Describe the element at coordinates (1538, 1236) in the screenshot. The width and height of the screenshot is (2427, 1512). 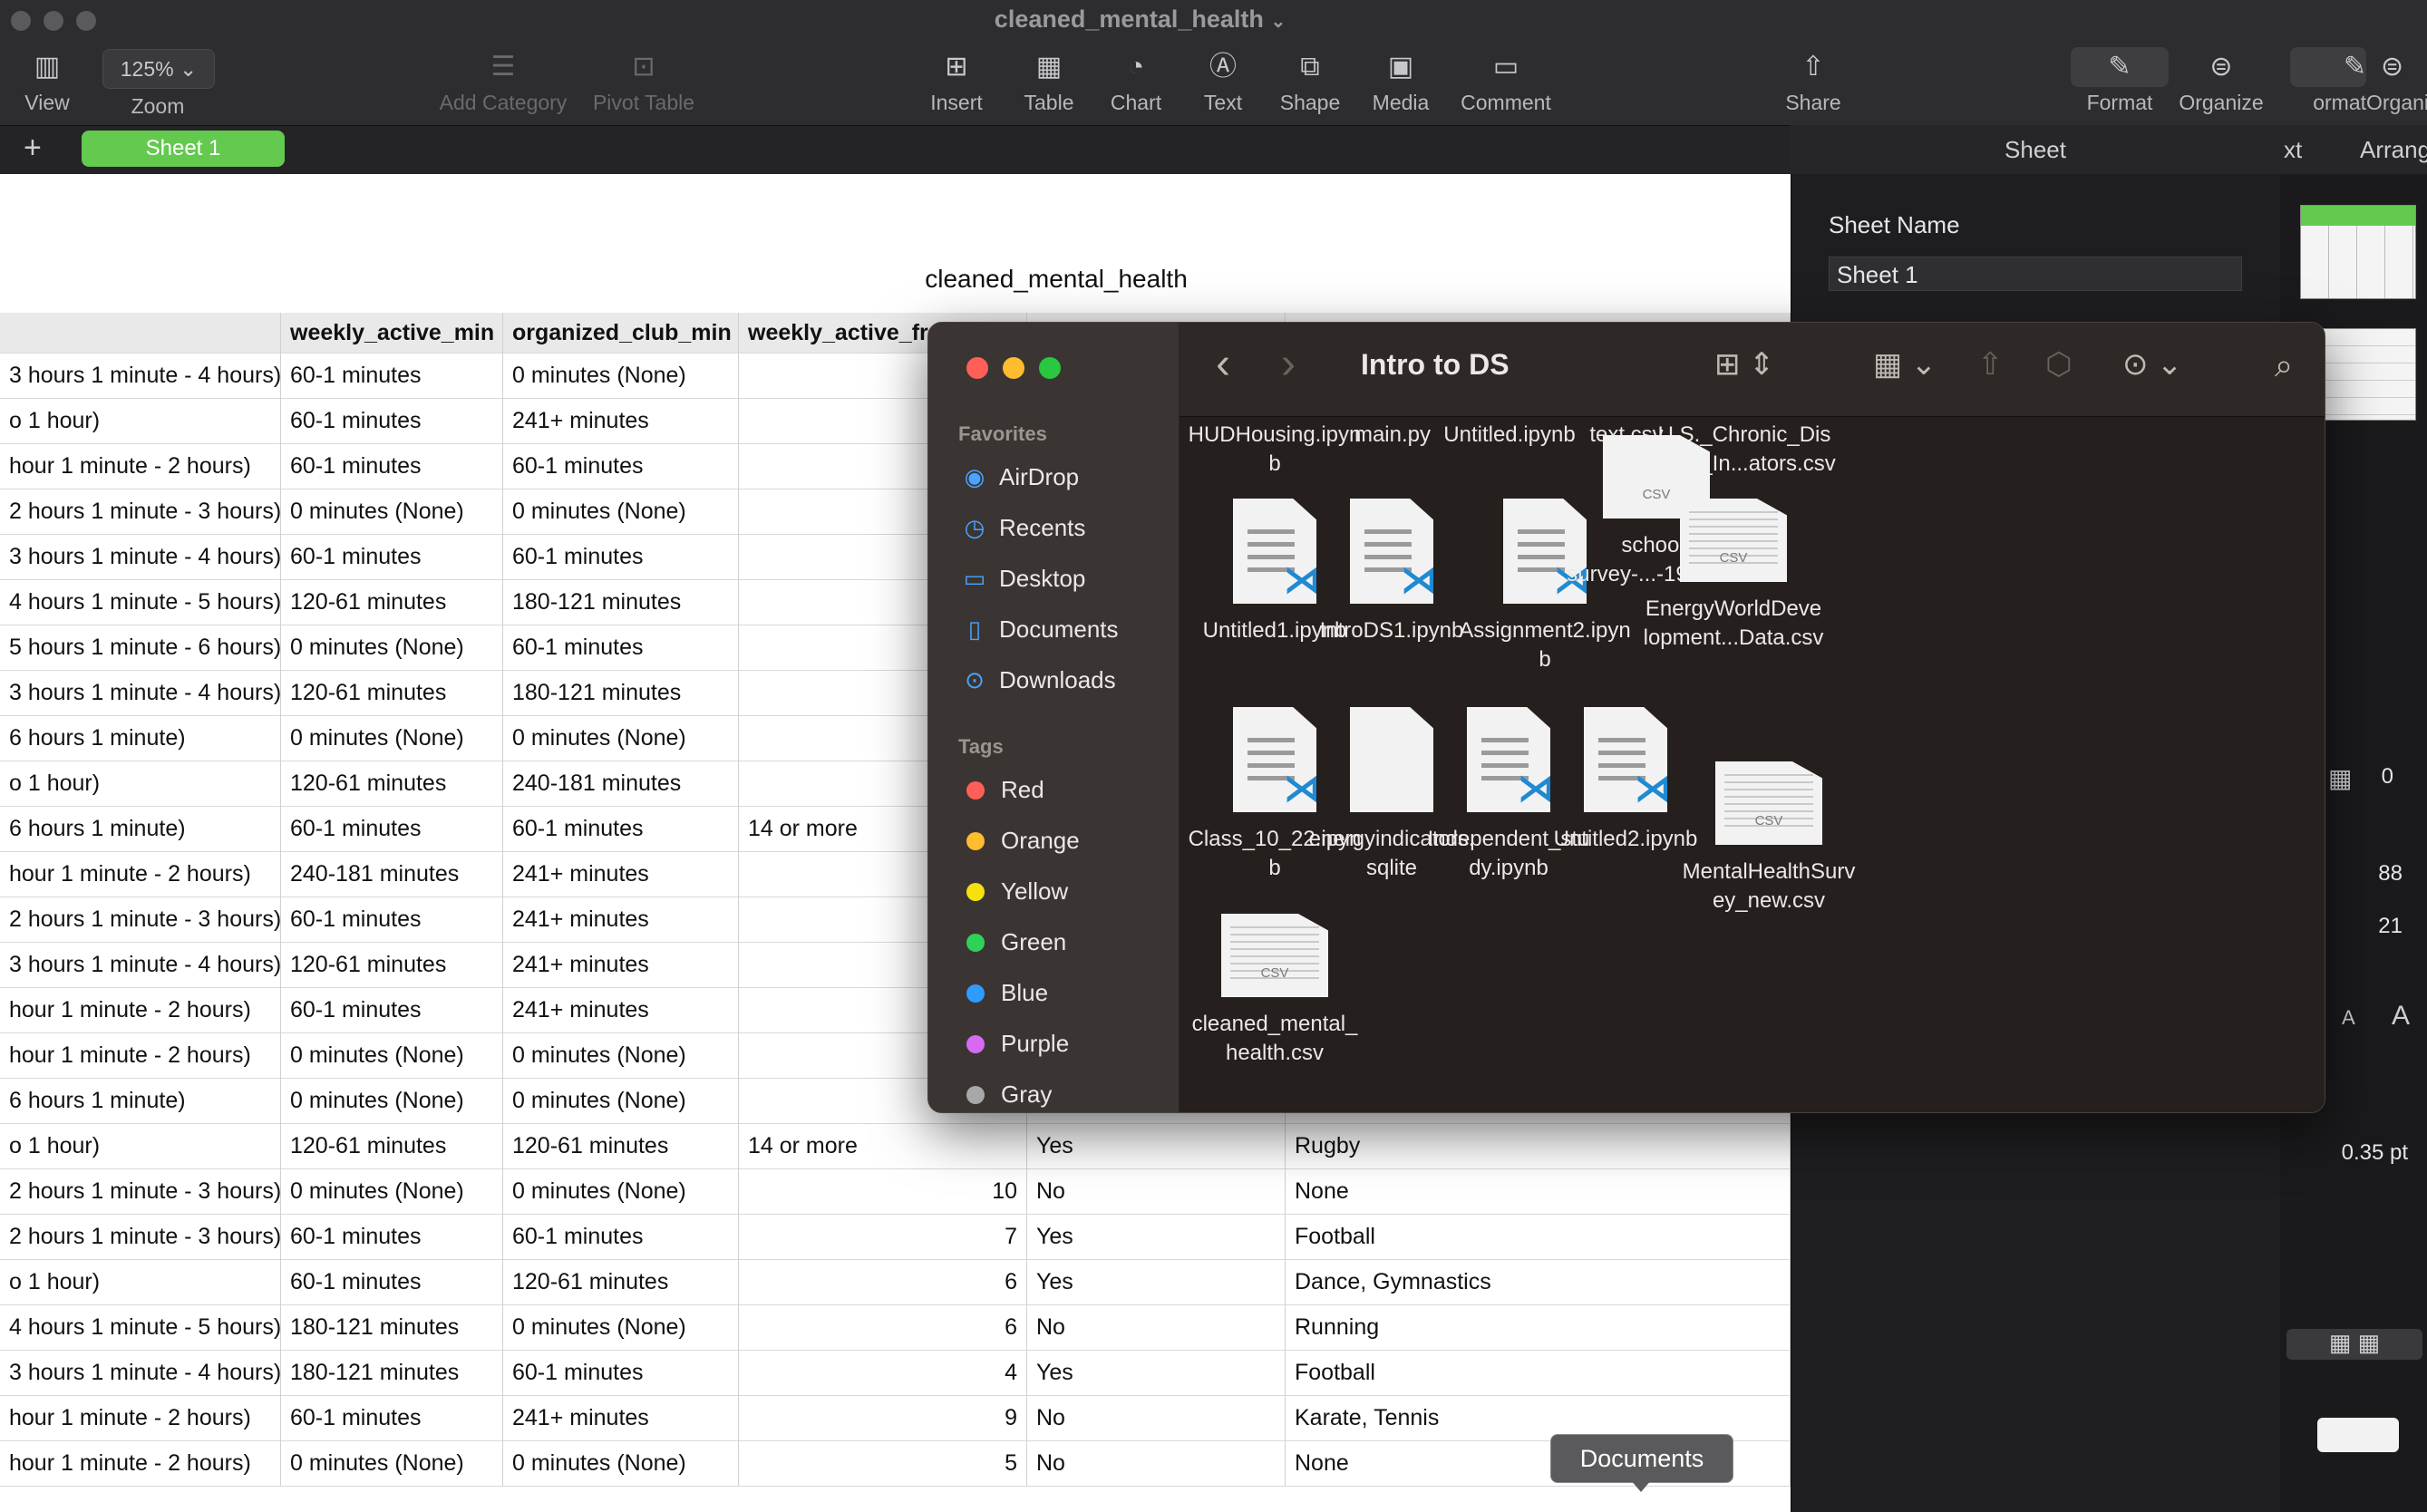
I see `table-cell: Football` at that location.